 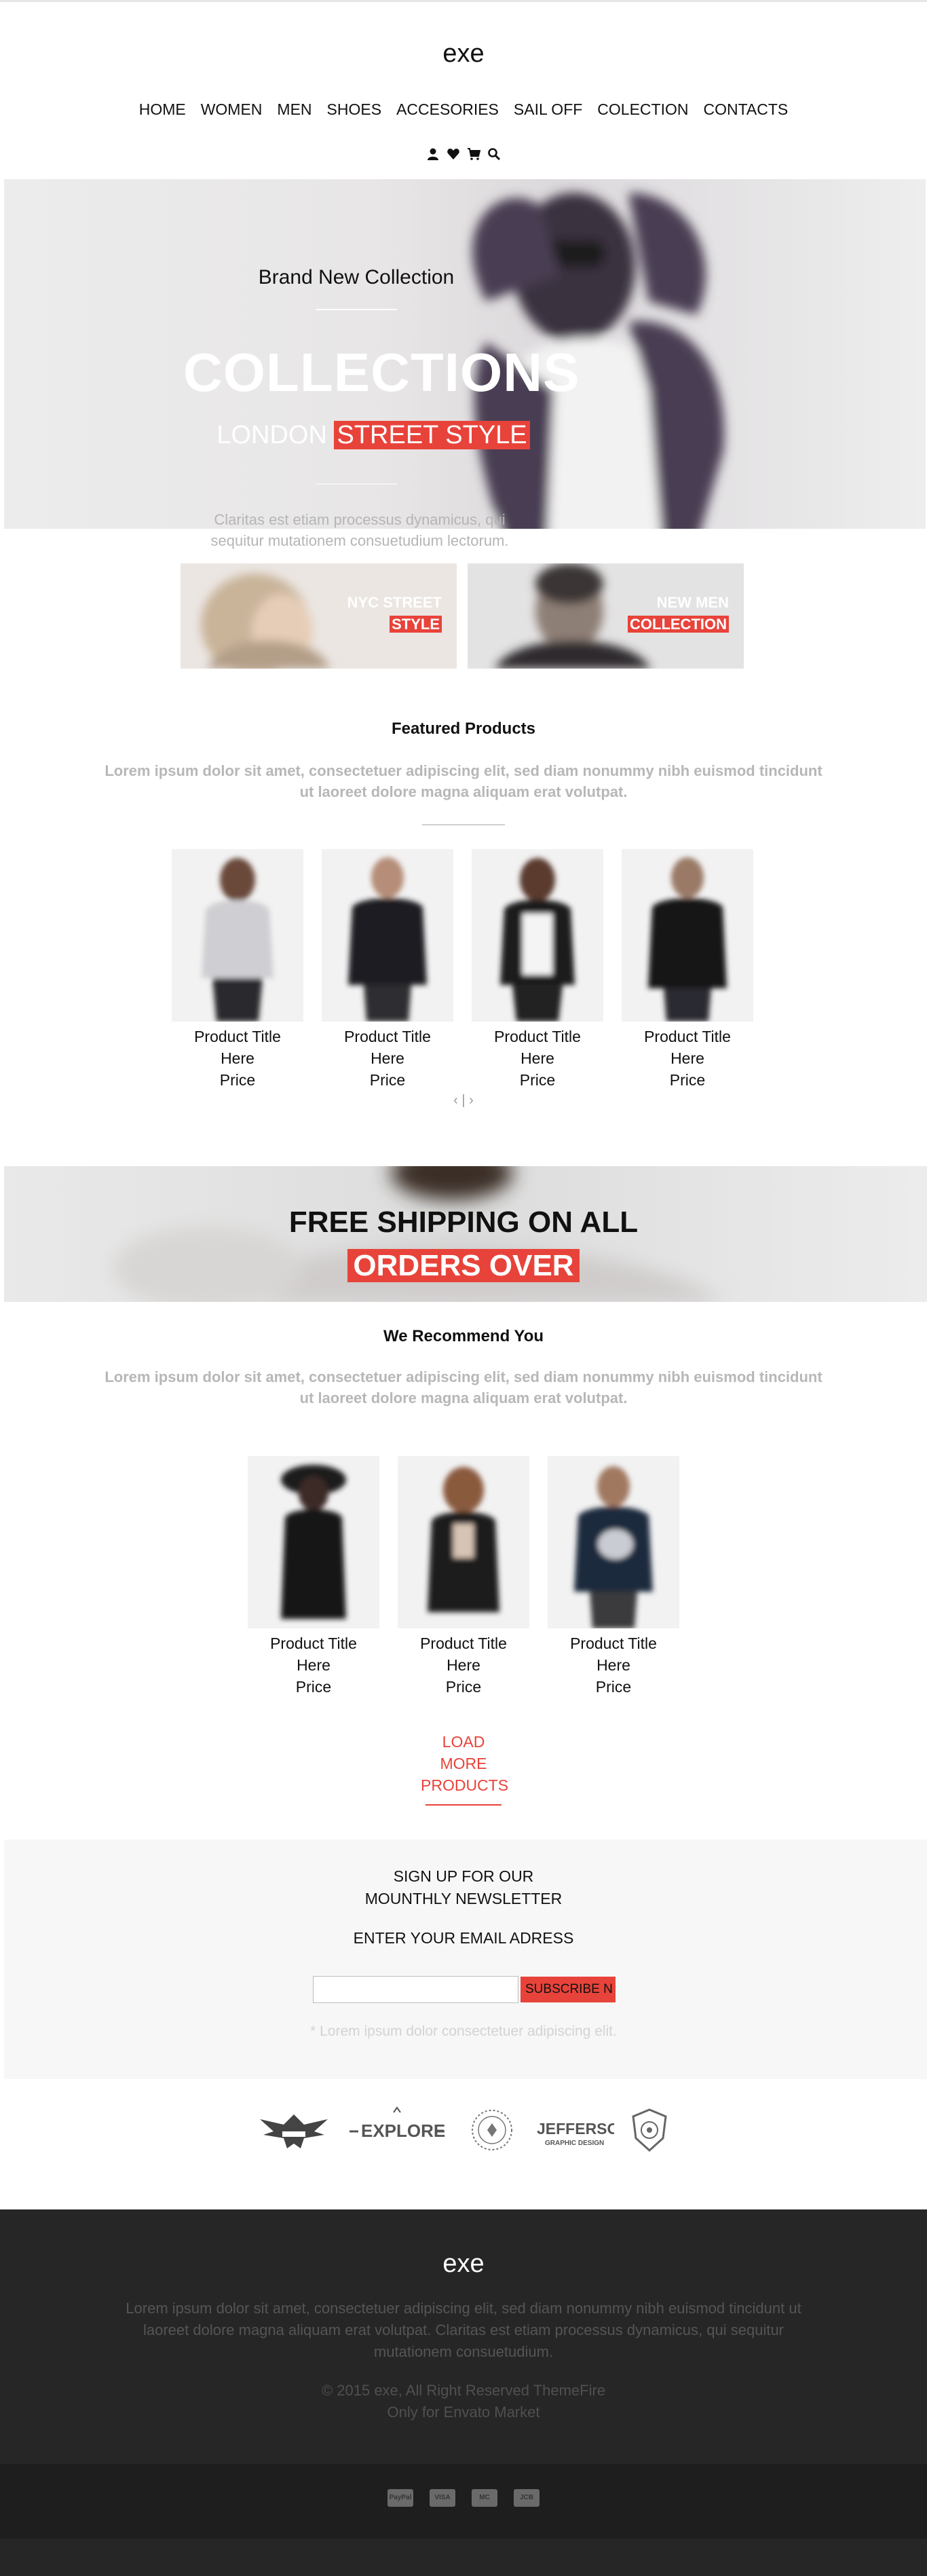 What do you see at coordinates (463, 1938) in the screenshot?
I see `newsletter-email-label: ENTER YOUR EMAIL ADRESS` at bounding box center [463, 1938].